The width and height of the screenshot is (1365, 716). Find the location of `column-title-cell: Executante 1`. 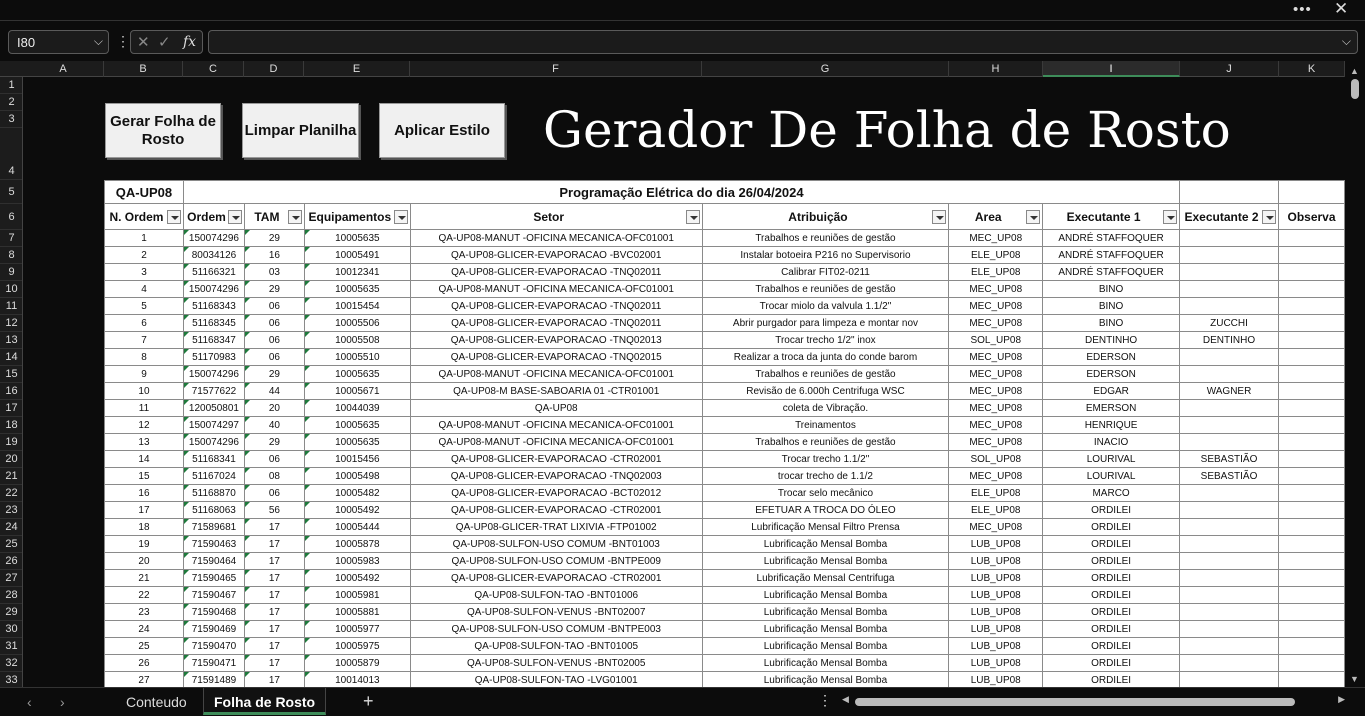

column-title-cell: Executante 1 is located at coordinates (1111, 216).